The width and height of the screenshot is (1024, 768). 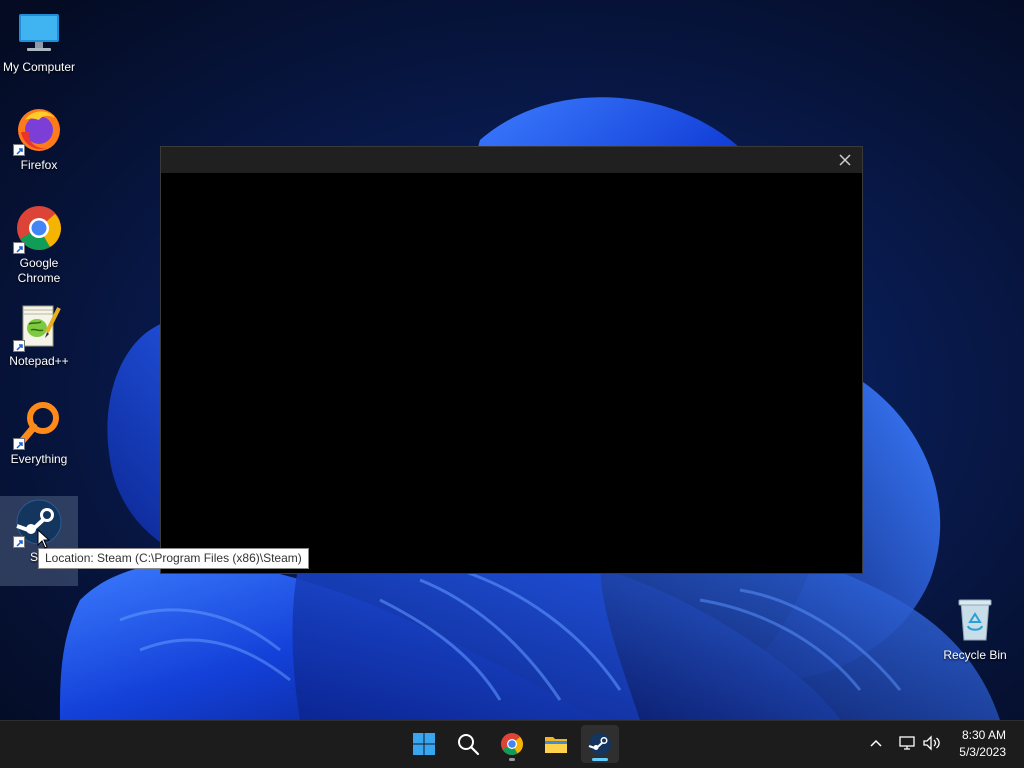 I want to click on windows-start-icon, so click(x=424, y=744).